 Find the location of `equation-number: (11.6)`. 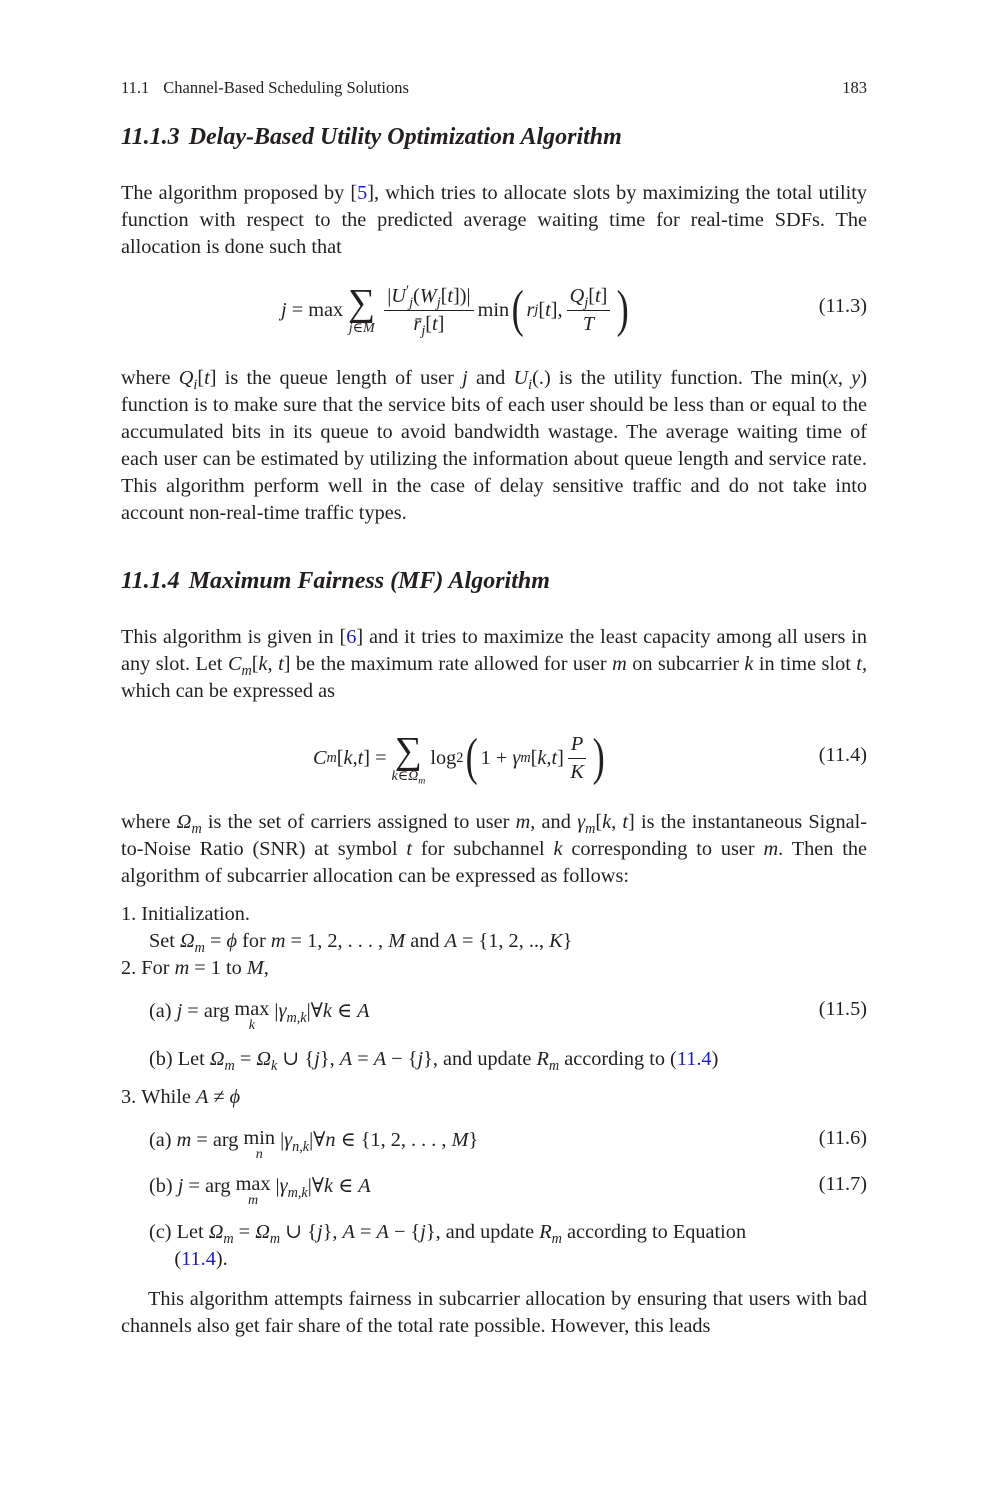

equation-number: (11.6) is located at coordinates (842, 1138).